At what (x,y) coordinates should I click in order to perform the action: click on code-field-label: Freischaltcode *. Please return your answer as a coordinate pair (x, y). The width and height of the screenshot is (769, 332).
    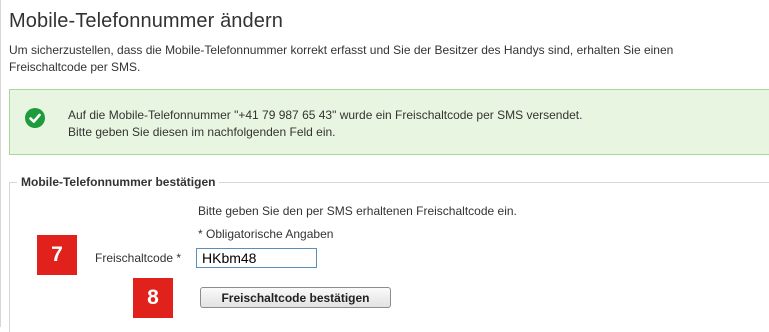
    Looking at the image, I should click on (138, 258).